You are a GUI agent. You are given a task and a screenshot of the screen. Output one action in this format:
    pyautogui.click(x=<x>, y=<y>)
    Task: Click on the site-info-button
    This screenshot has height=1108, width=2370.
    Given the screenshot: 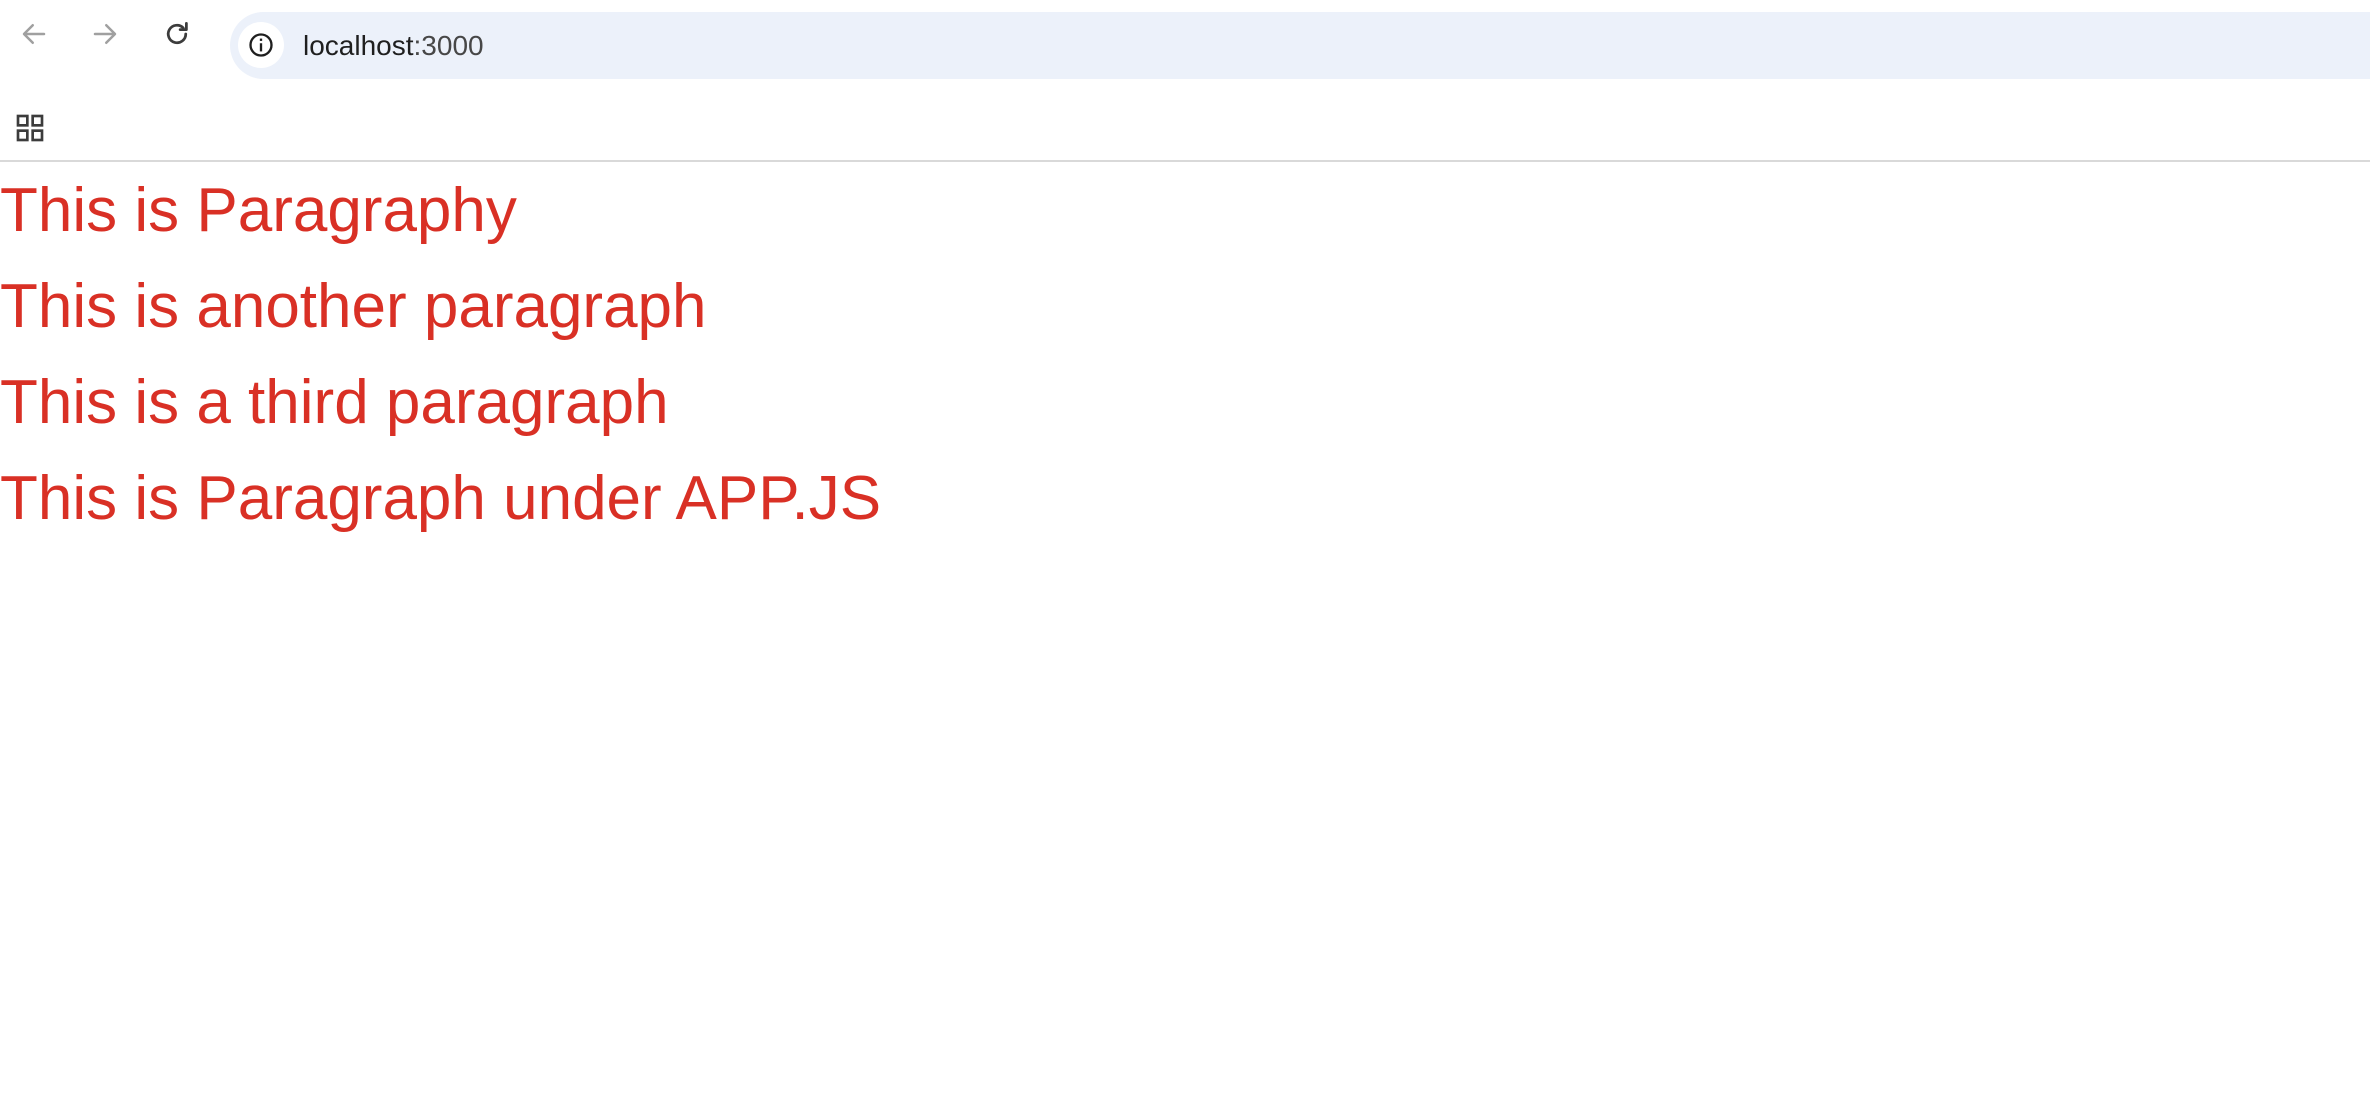 What is the action you would take?
    pyautogui.click(x=261, y=45)
    